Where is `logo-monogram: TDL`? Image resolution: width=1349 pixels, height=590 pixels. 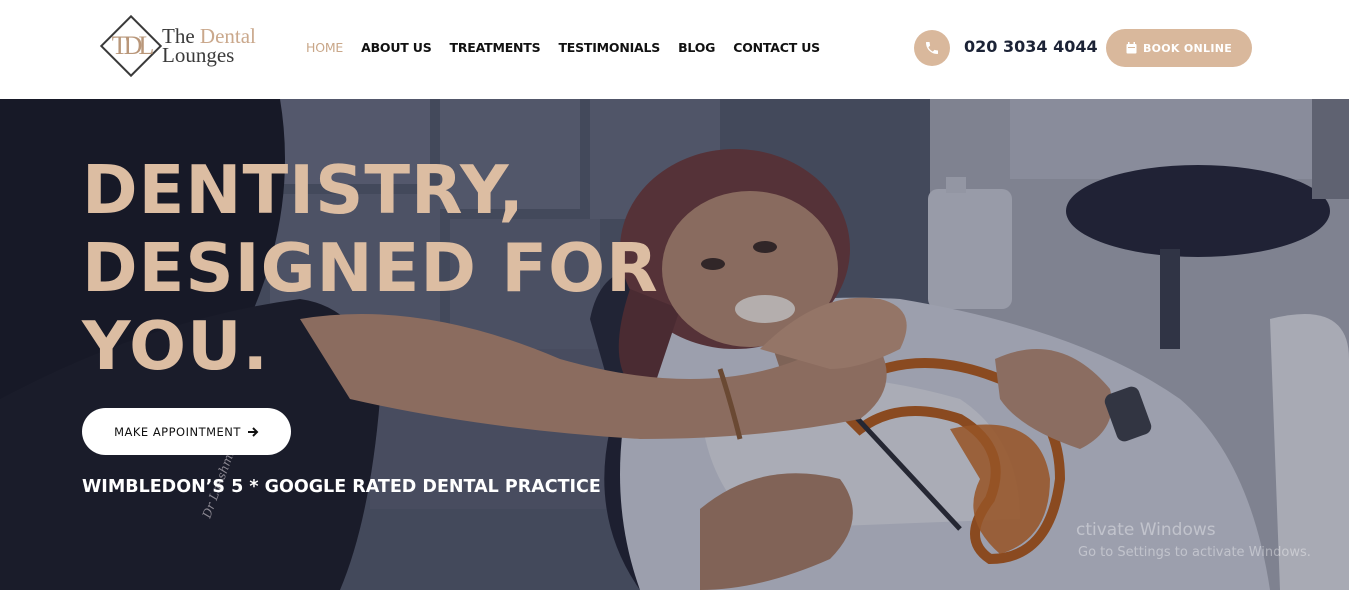 logo-monogram: TDL is located at coordinates (133, 45).